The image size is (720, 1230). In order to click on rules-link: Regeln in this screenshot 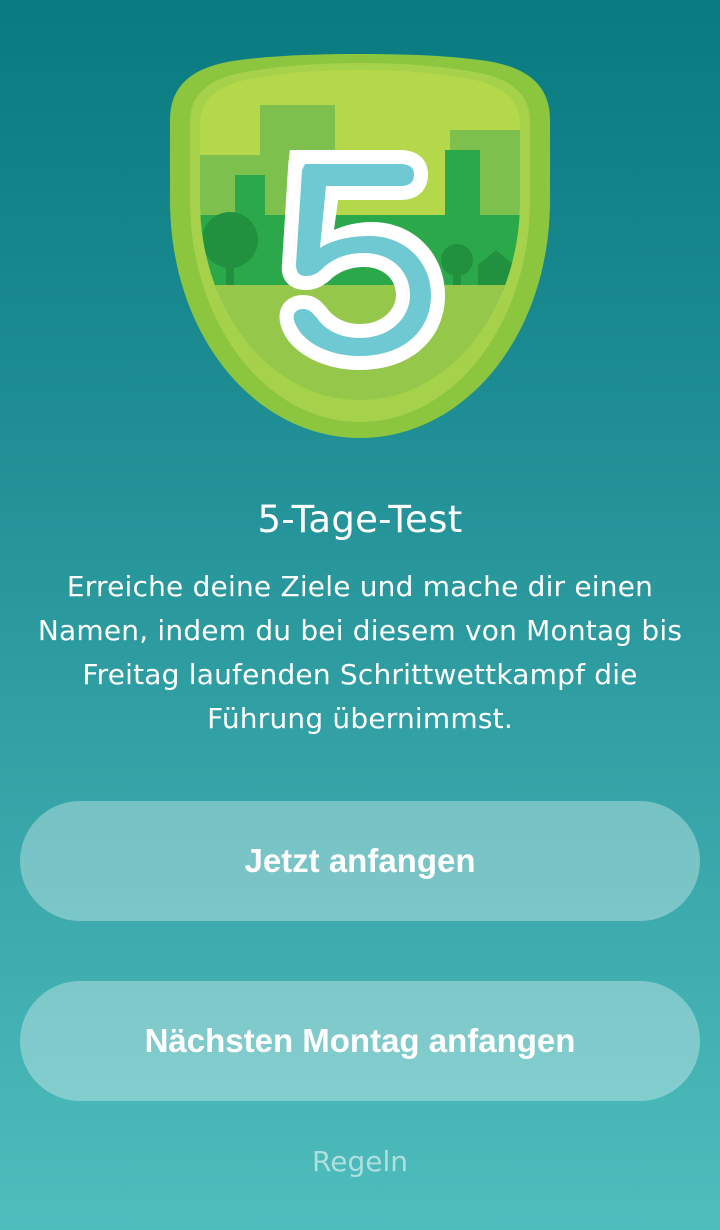, I will do `click(360, 1162)`.